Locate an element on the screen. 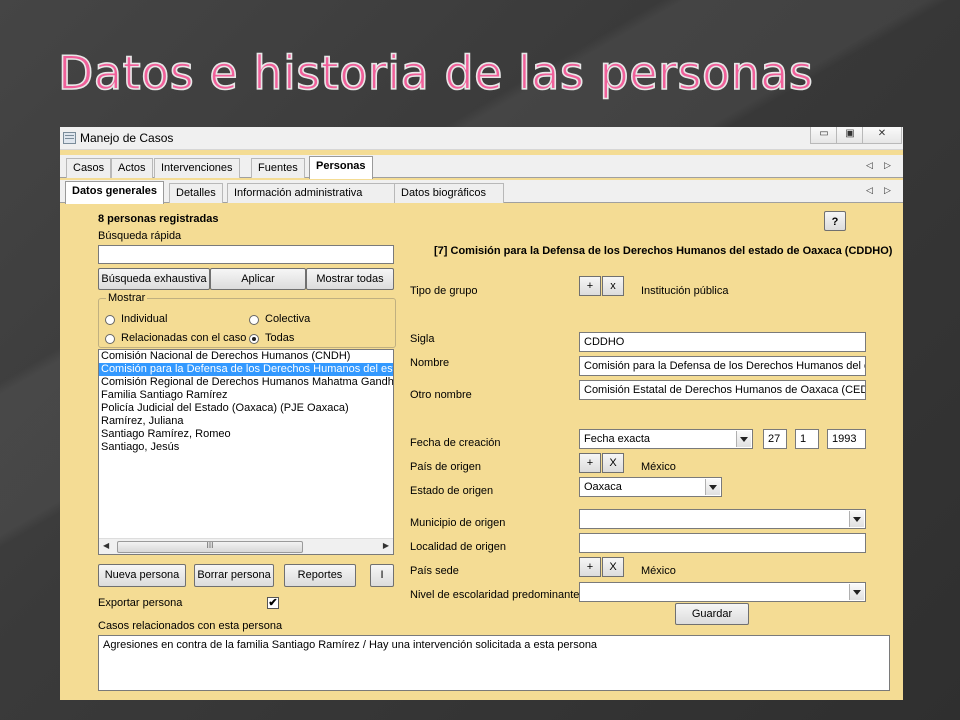 This screenshot has width=960, height=720. tab-detalles: Detalles is located at coordinates (196, 193).